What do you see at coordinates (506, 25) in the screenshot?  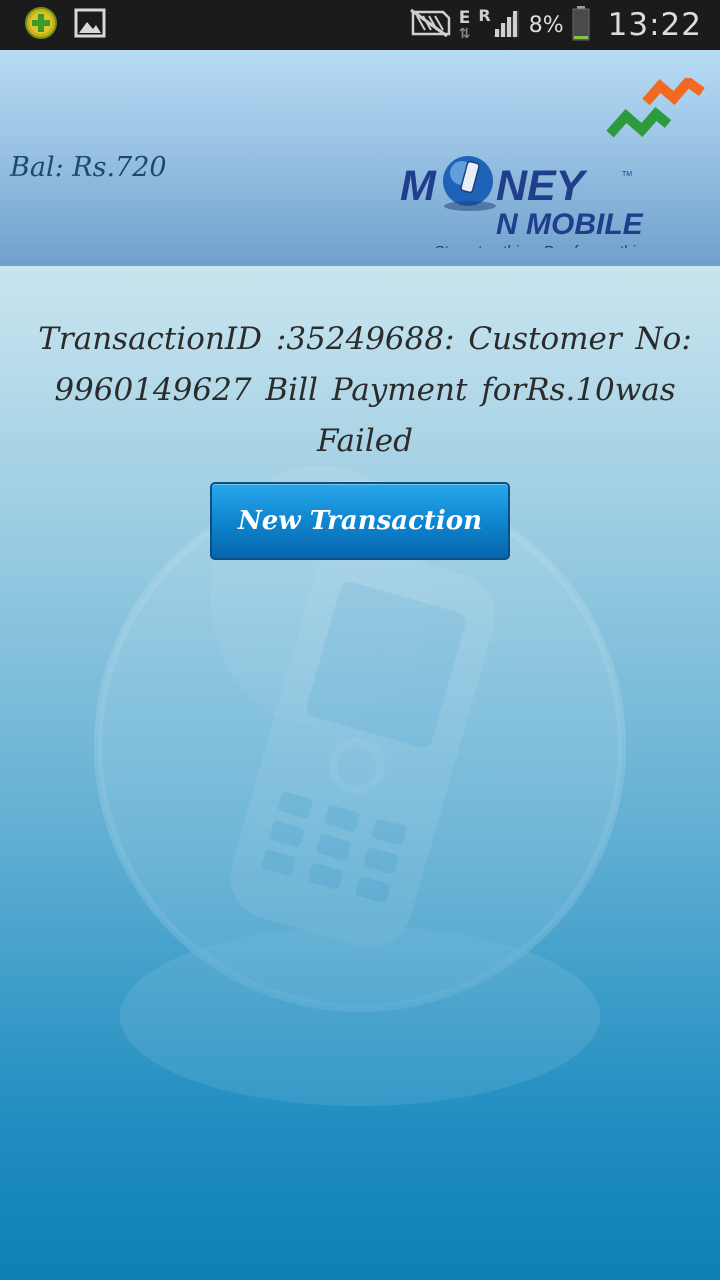 I see `roaming-signal-icon` at bounding box center [506, 25].